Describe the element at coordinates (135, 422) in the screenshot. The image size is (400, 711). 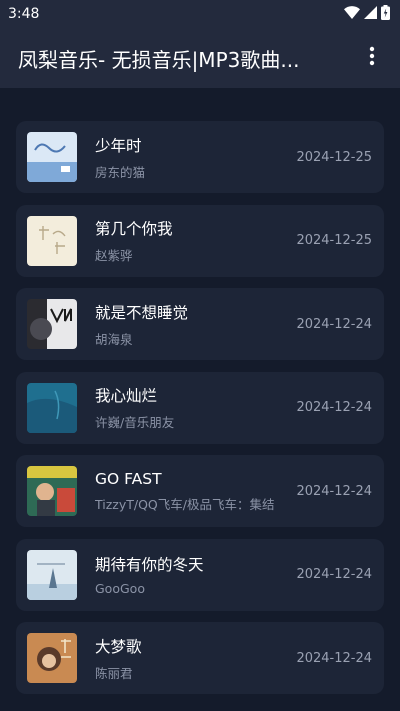
I see `song-artist: 许巍/音乐朋友` at that location.